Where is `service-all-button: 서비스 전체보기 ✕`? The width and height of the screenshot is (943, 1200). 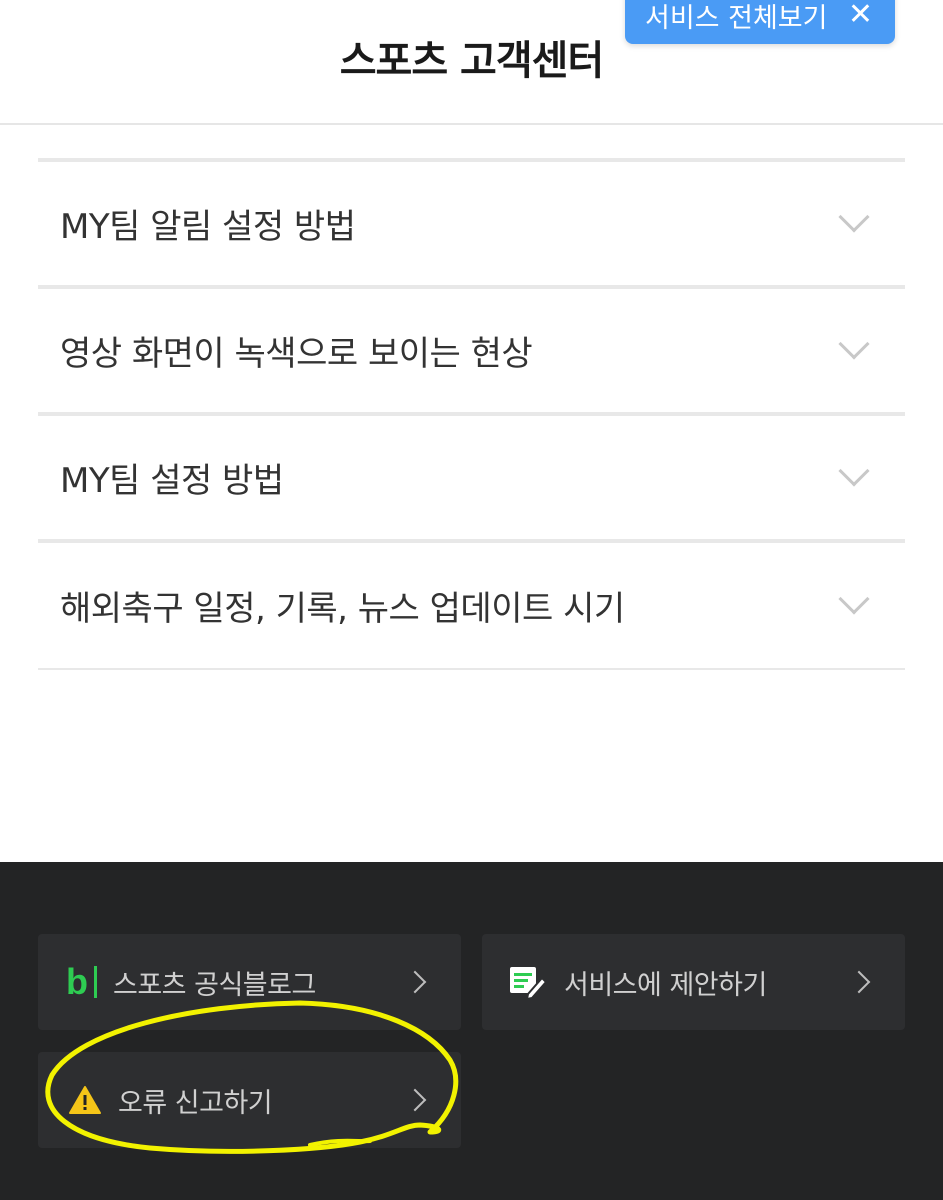
service-all-button: 서비스 전체보기 ✕ is located at coordinates (760, 22).